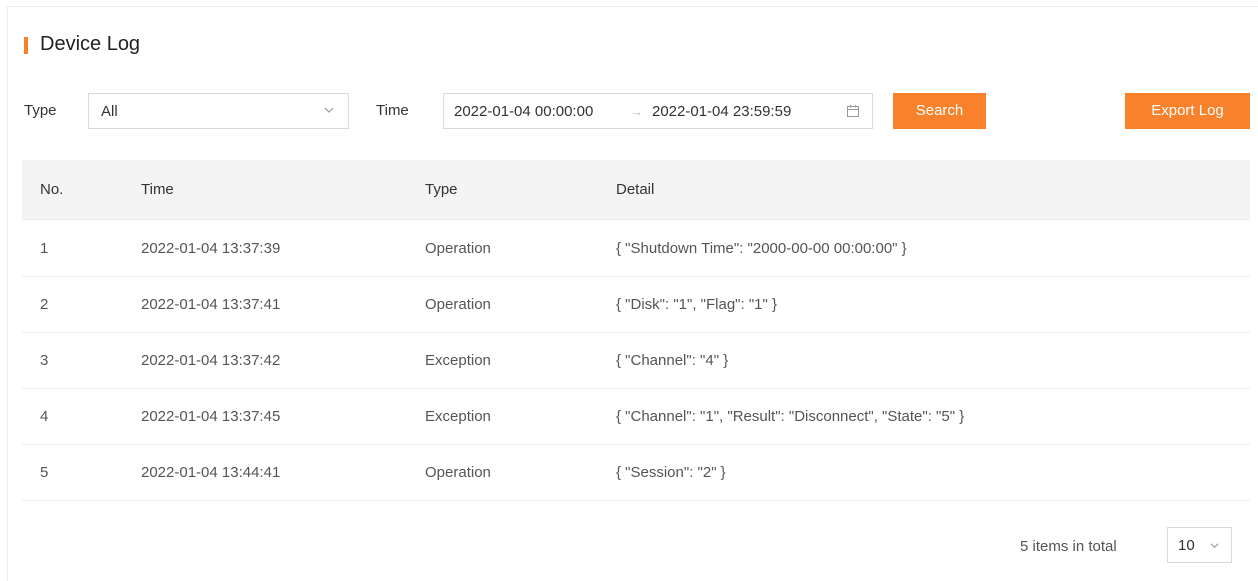 Image resolution: width=1258 pixels, height=581 pixels. What do you see at coordinates (1186, 545) in the screenshot?
I see `page-size-value: 10` at bounding box center [1186, 545].